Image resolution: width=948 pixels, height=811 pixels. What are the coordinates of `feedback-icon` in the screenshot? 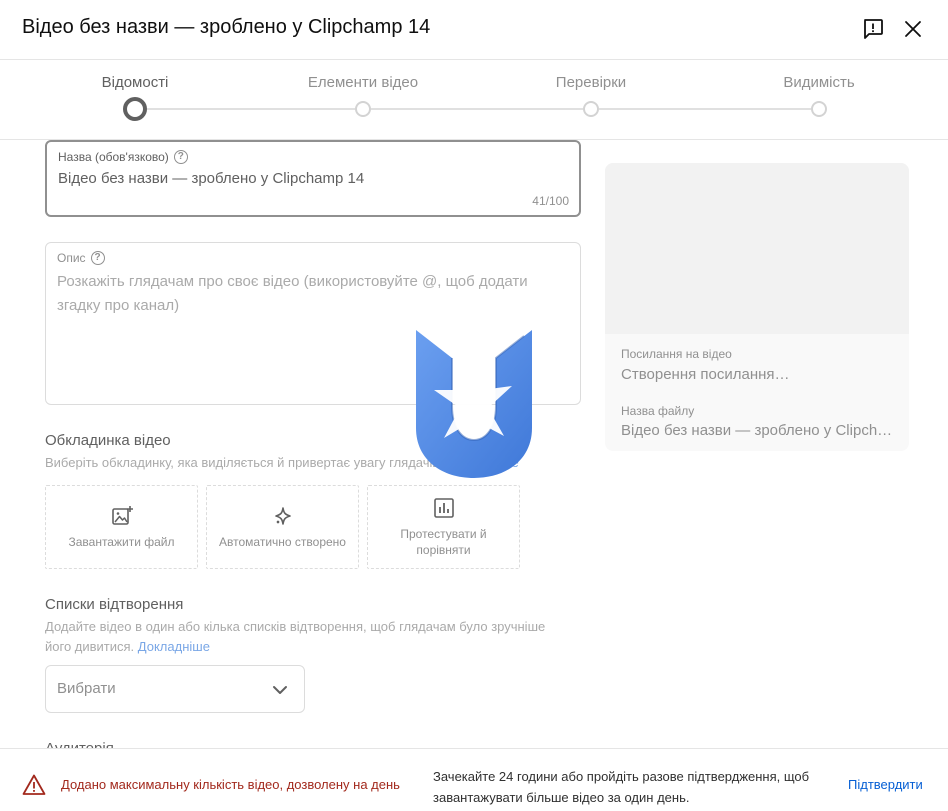 It's located at (873, 29).